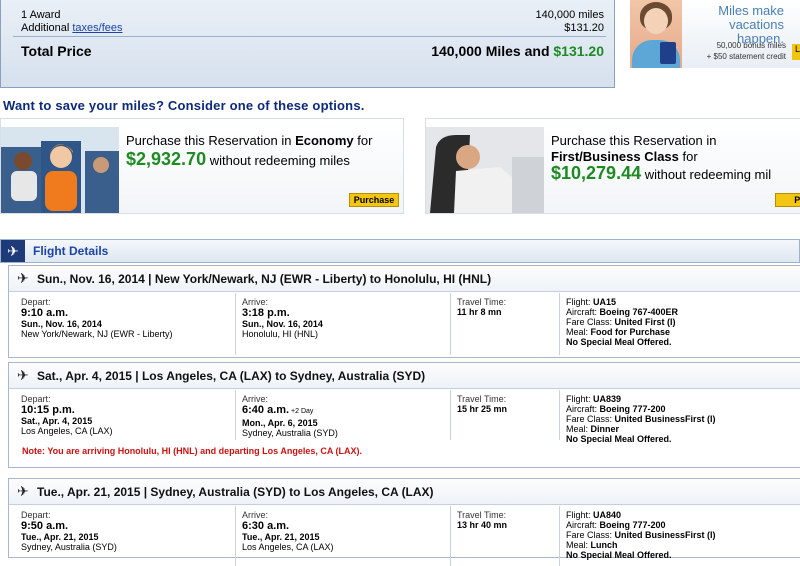  I want to click on travel-time-info: Travel Time: 11 hr 8 mn, so click(478, 324).